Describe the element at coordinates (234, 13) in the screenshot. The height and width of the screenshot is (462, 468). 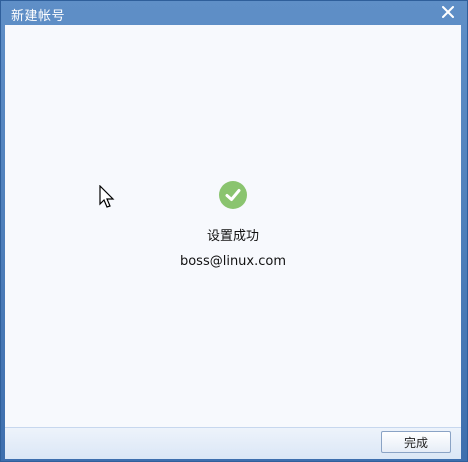
I see `titlebar: 新建帐号` at that location.